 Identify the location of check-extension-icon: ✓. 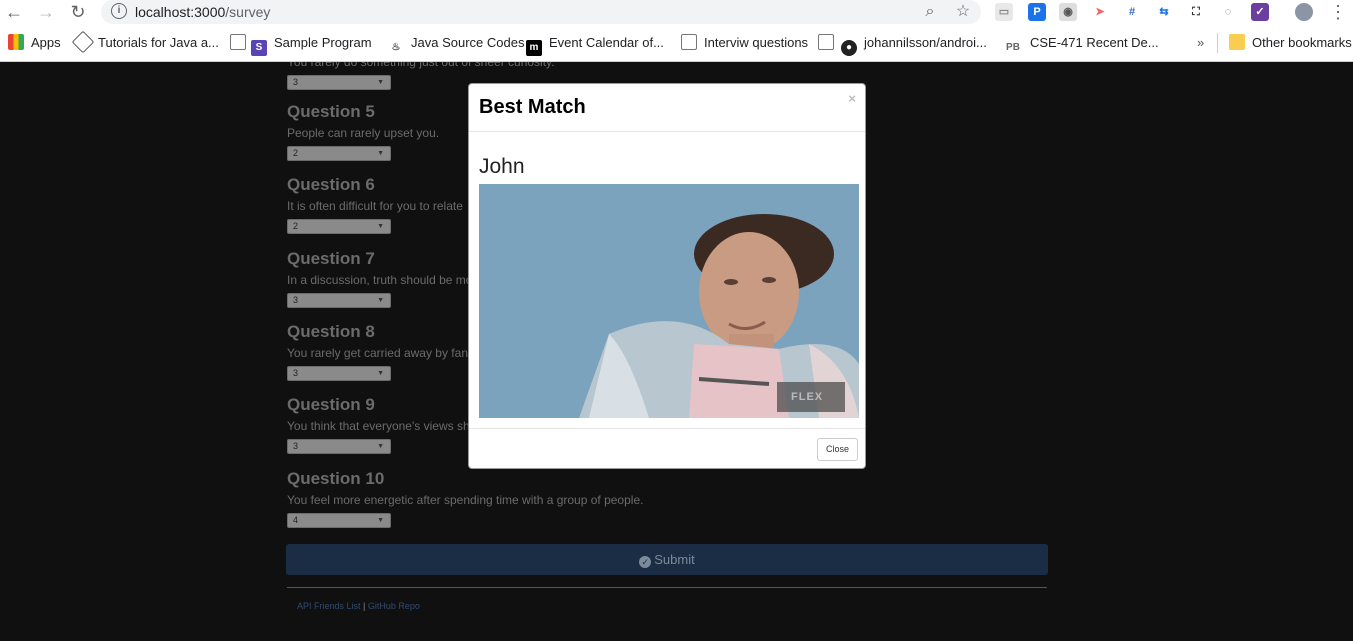
(1260, 12).